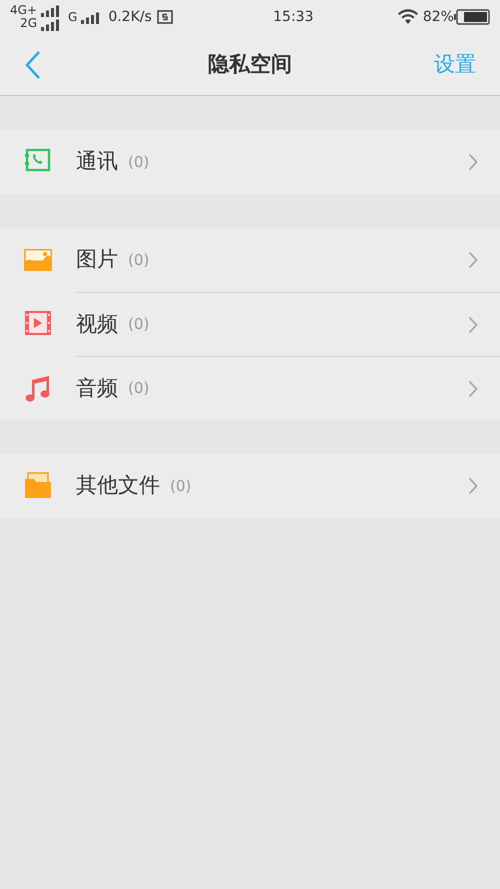 The width and height of the screenshot is (500, 889). Describe the element at coordinates (38, 324) in the screenshot. I see `film-icon` at that location.